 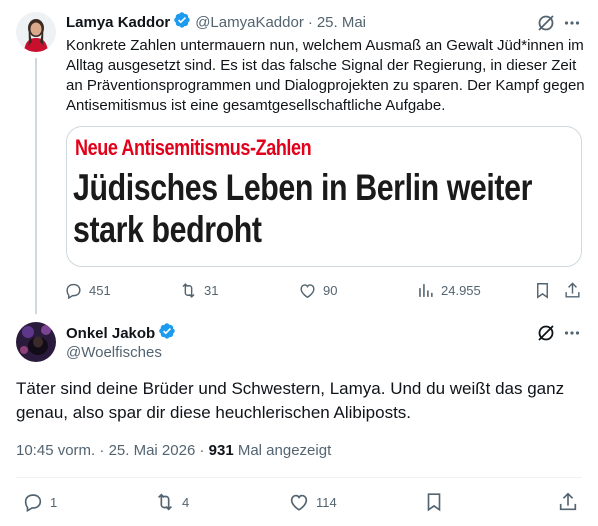 I want to click on views-button: 24.955, so click(x=448, y=290).